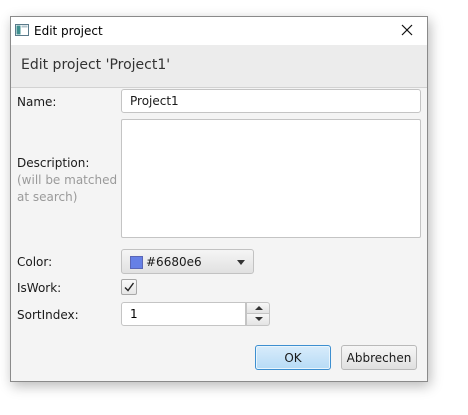 The height and width of the screenshot is (415, 468). I want to click on window-title: Edit project, so click(68, 31).